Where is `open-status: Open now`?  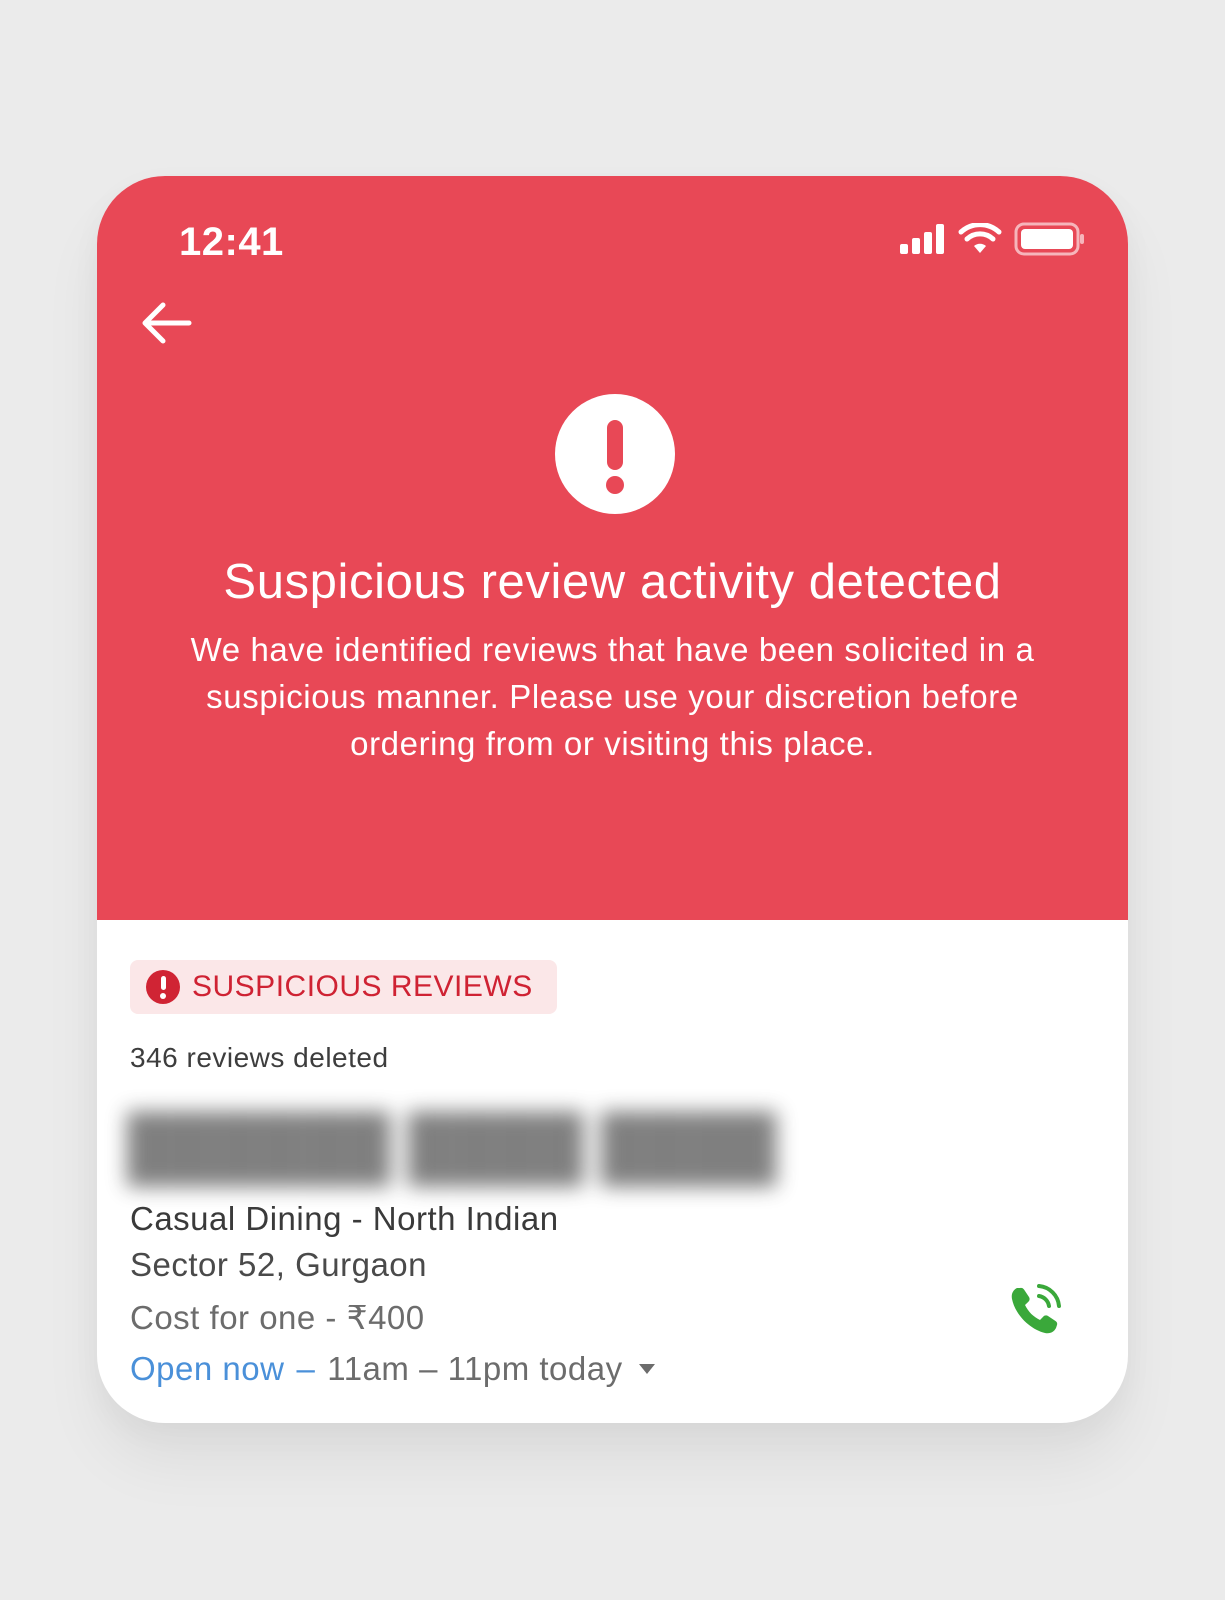 open-status: Open now is located at coordinates (207, 1368).